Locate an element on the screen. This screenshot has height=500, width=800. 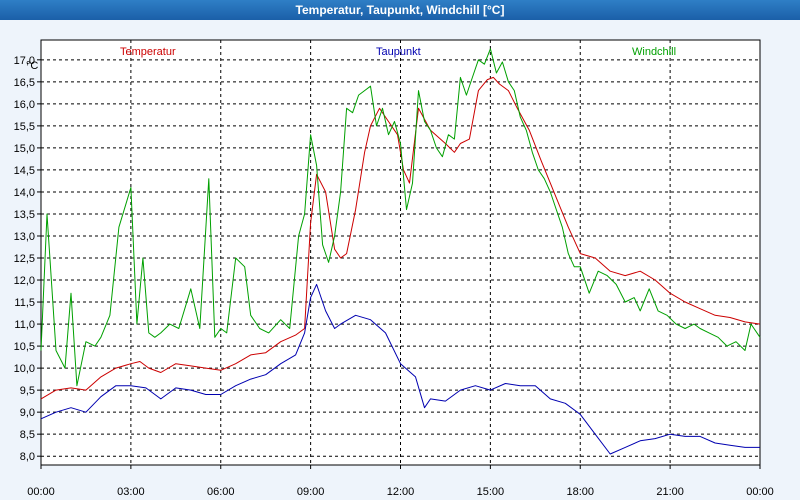
x-tick-time: 06:00 is located at coordinates (221, 492).